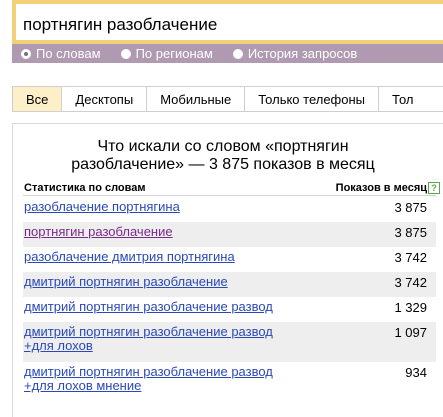 Image resolution: width=443 pixels, height=417 pixels. I want to click on search-input: портнягин разоблачение, so click(227, 22).